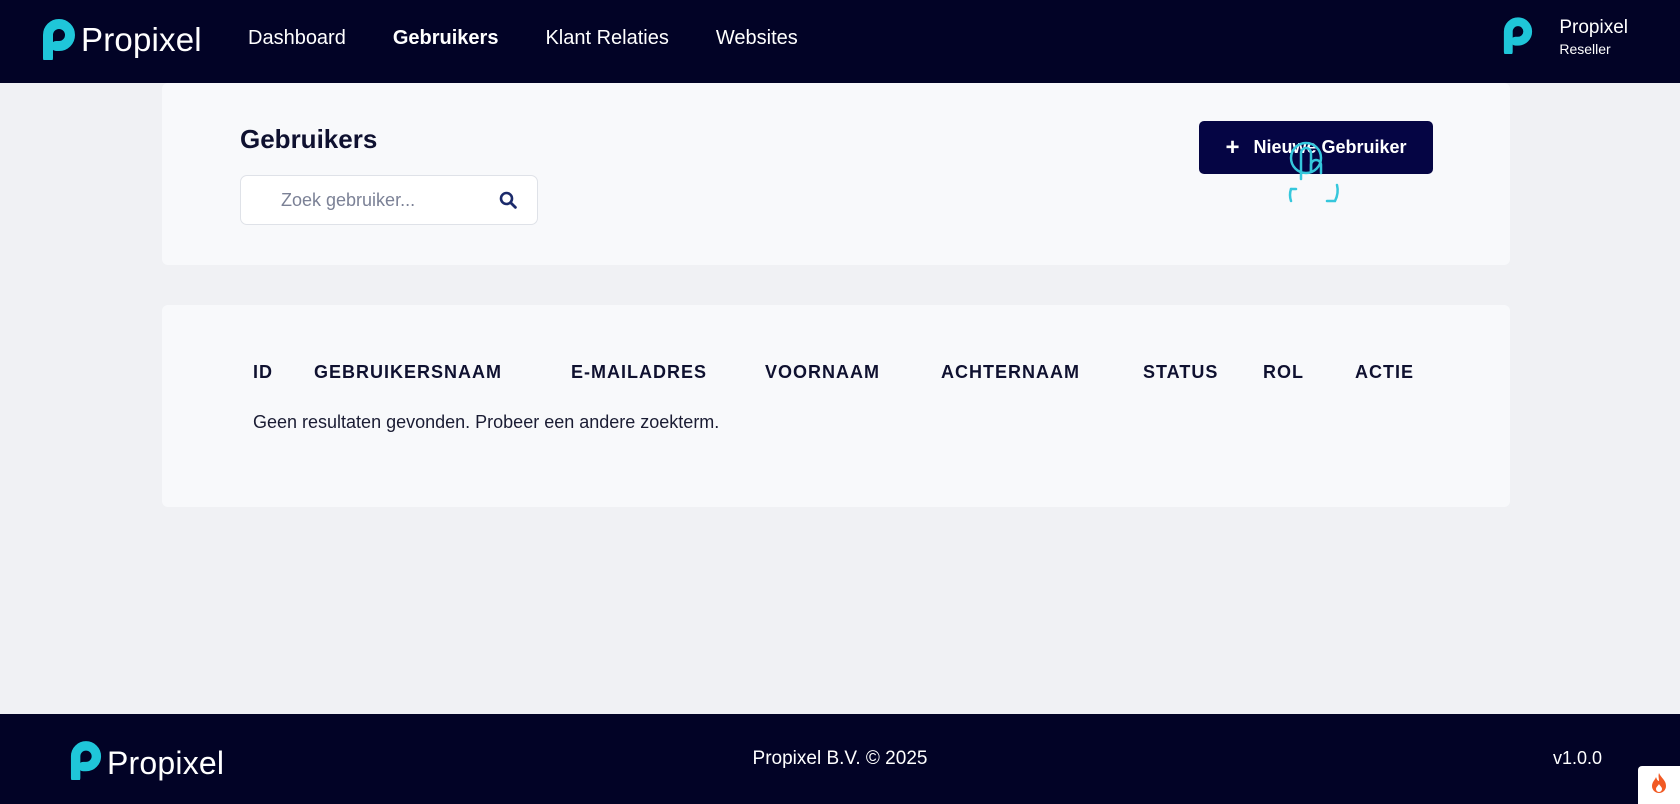 The image size is (1680, 804). Describe the element at coordinates (639, 372) in the screenshot. I see `column-header-e-mailadres: E-MAILADRES` at that location.